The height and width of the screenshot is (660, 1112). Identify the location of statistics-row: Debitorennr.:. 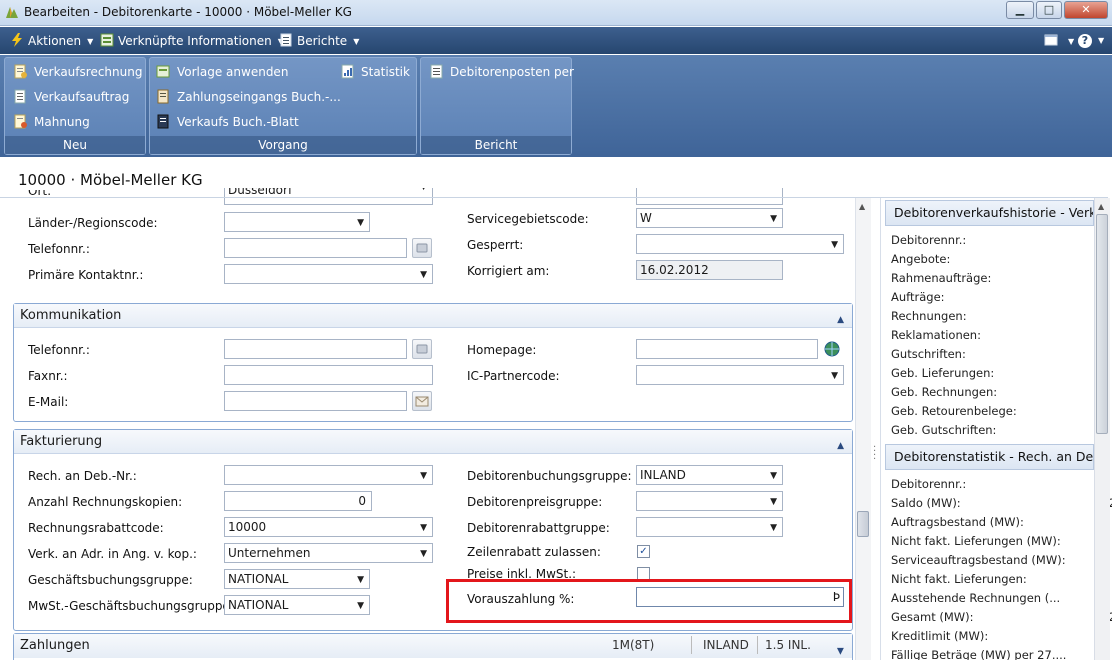
(996, 484).